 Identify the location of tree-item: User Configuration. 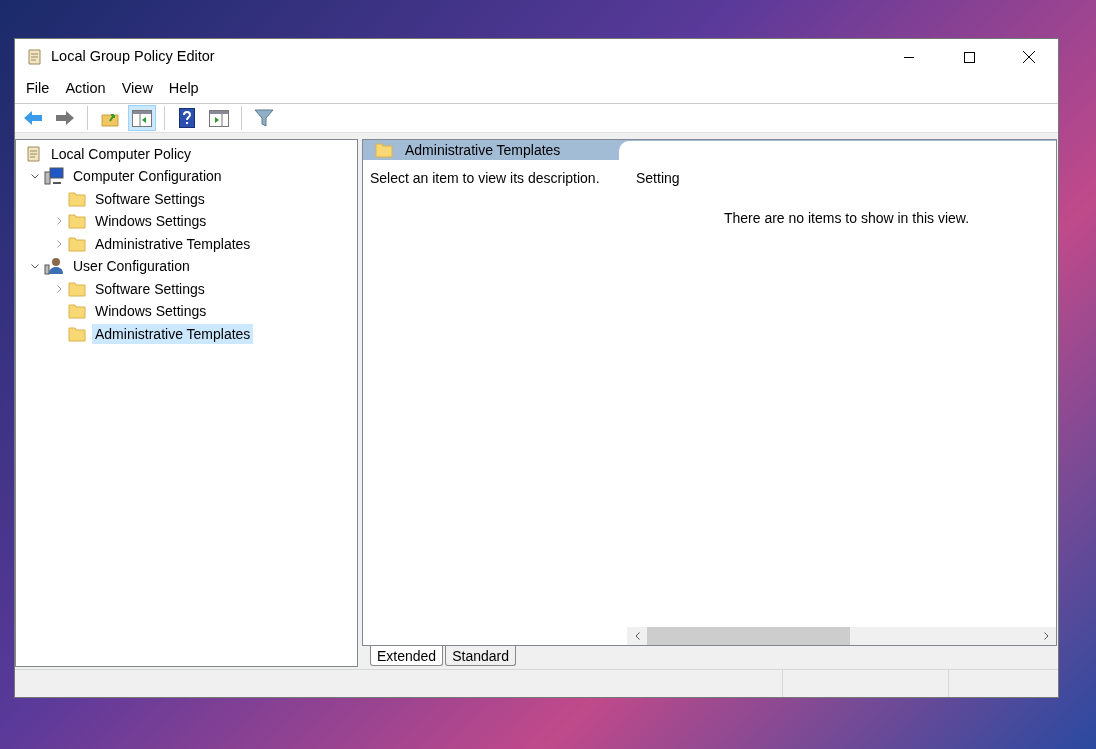
(131, 266).